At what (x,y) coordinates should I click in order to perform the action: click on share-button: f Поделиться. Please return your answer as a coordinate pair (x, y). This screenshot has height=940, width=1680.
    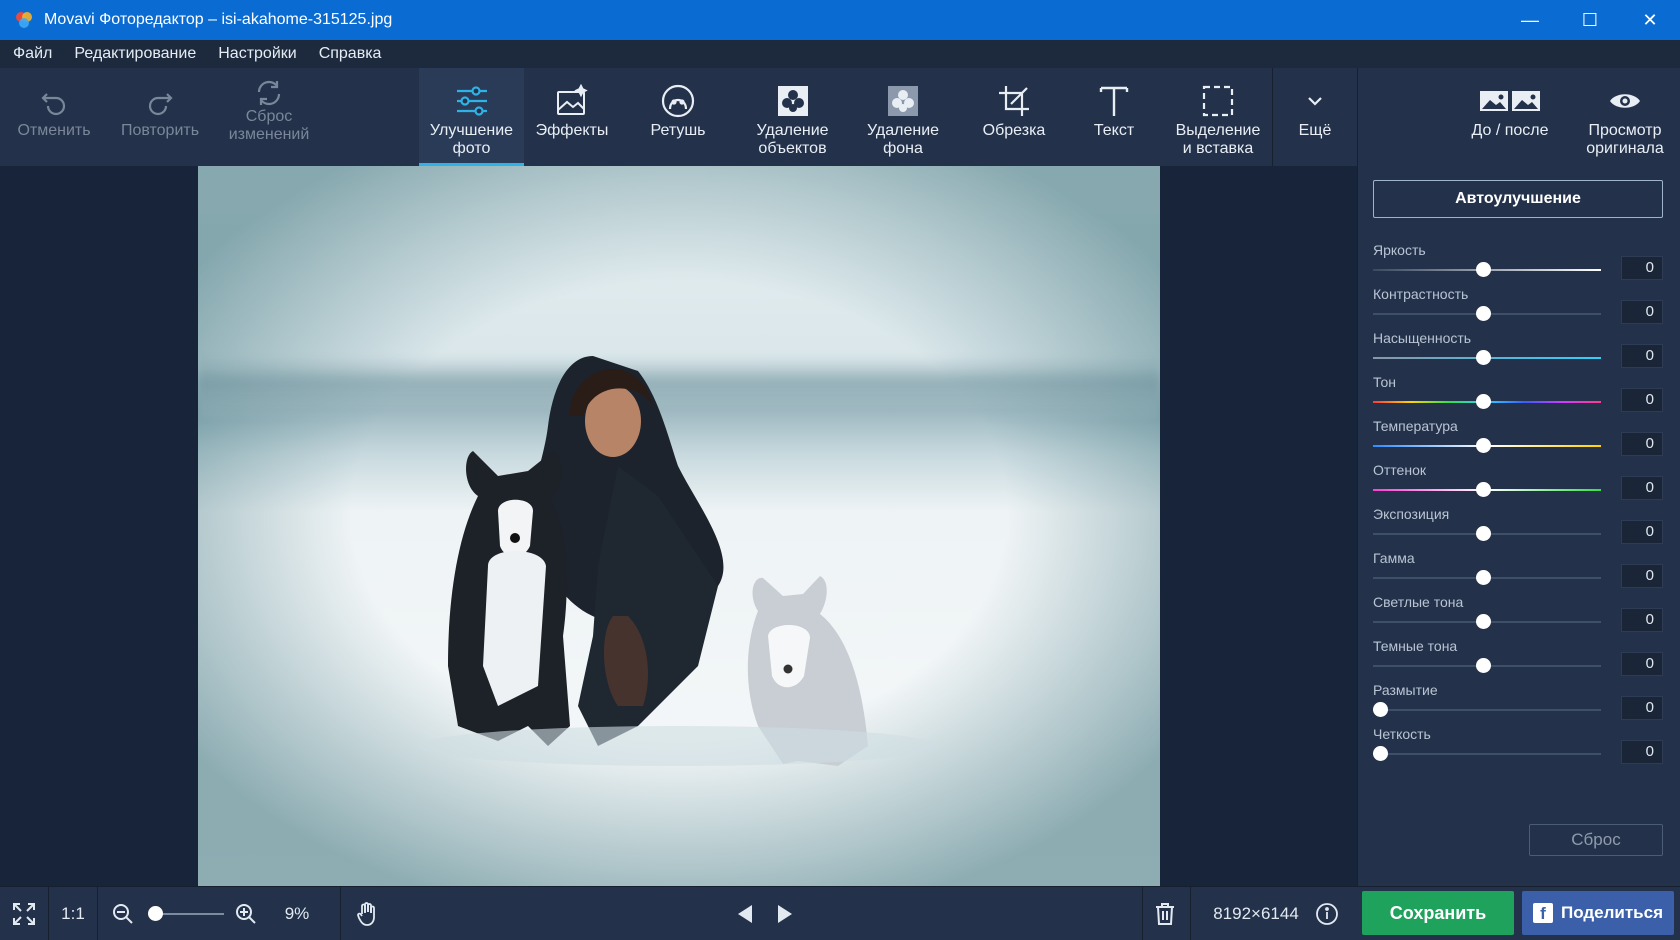
    Looking at the image, I should click on (1598, 913).